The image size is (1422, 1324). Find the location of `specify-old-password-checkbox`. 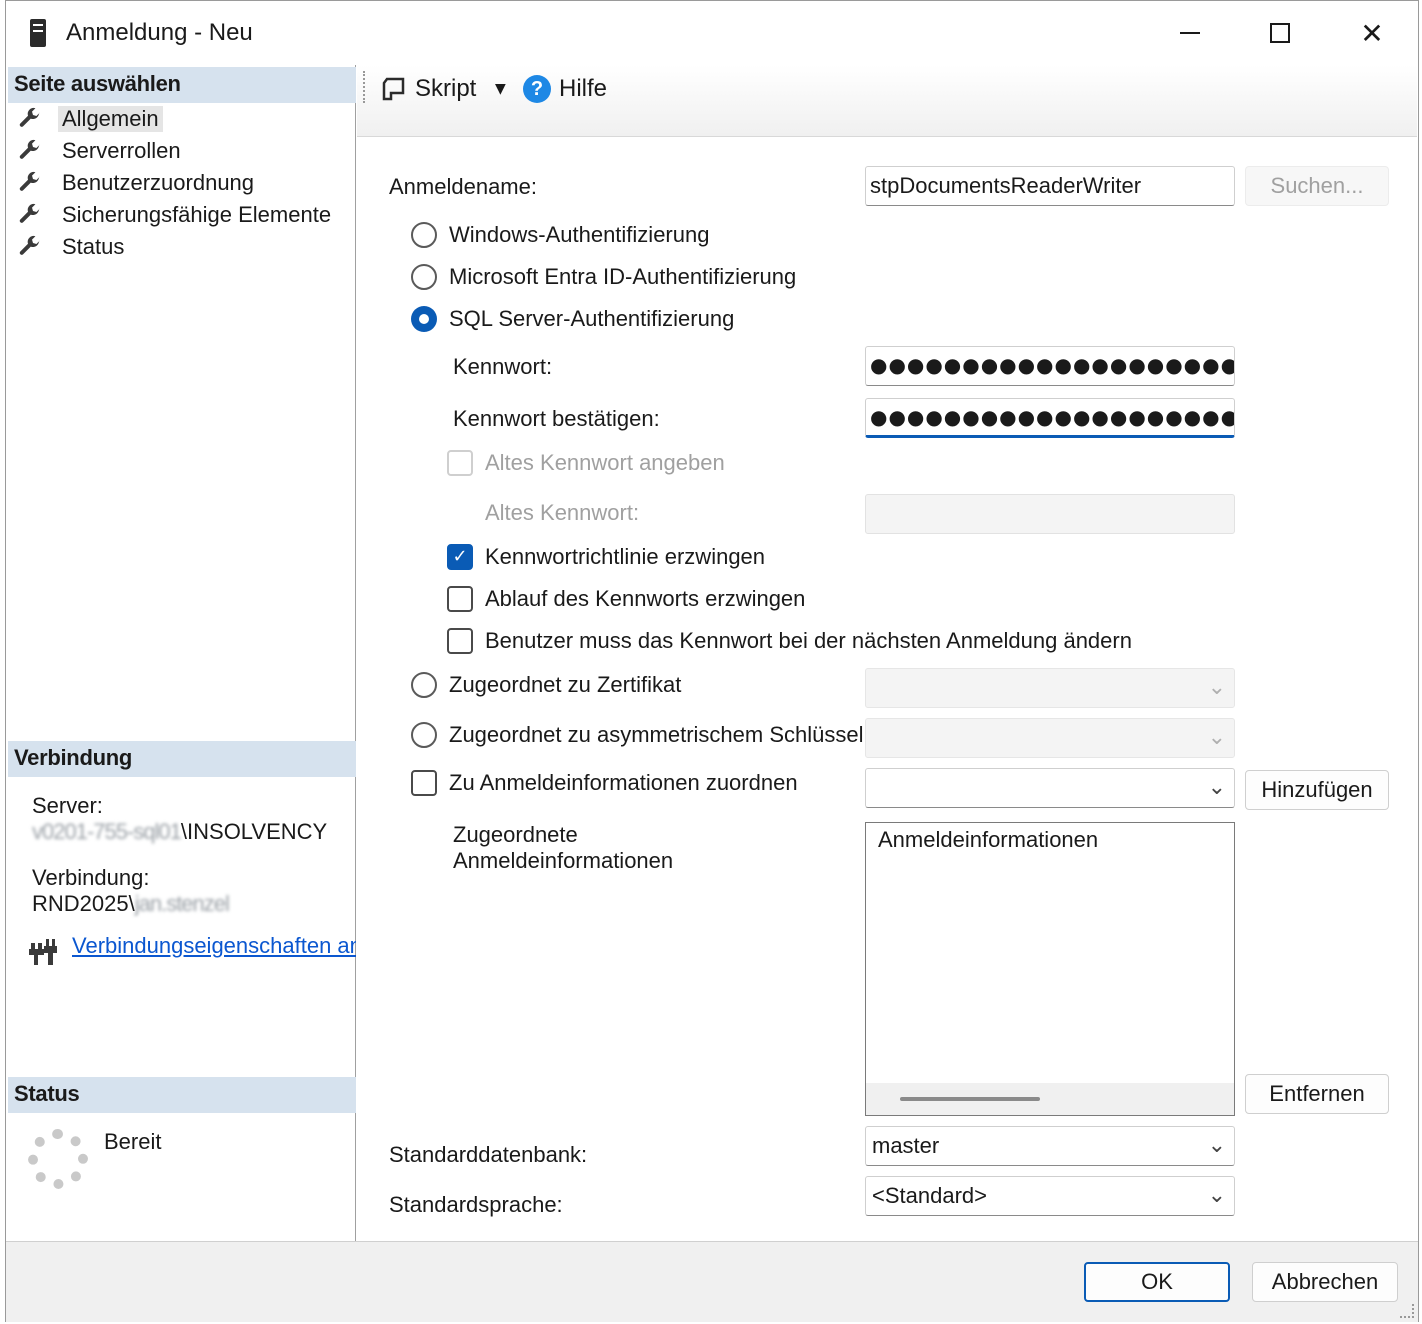

specify-old-password-checkbox is located at coordinates (460, 463).